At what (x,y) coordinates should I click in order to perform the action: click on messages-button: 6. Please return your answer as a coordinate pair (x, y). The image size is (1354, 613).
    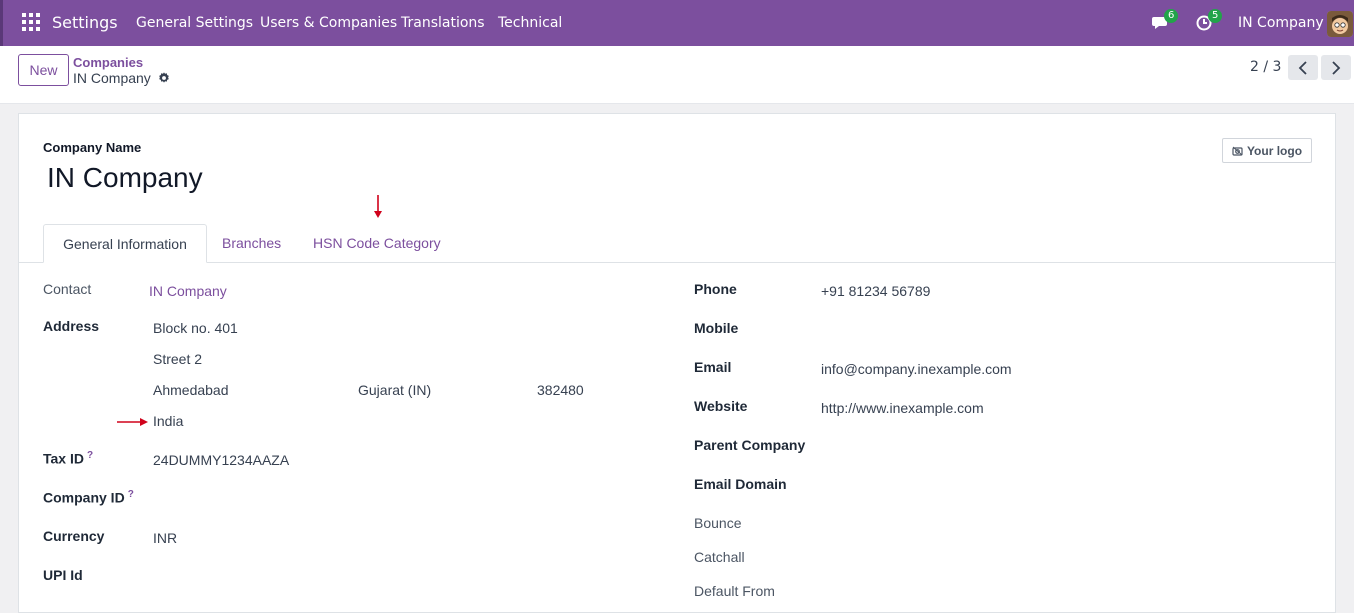
    Looking at the image, I should click on (1165, 21).